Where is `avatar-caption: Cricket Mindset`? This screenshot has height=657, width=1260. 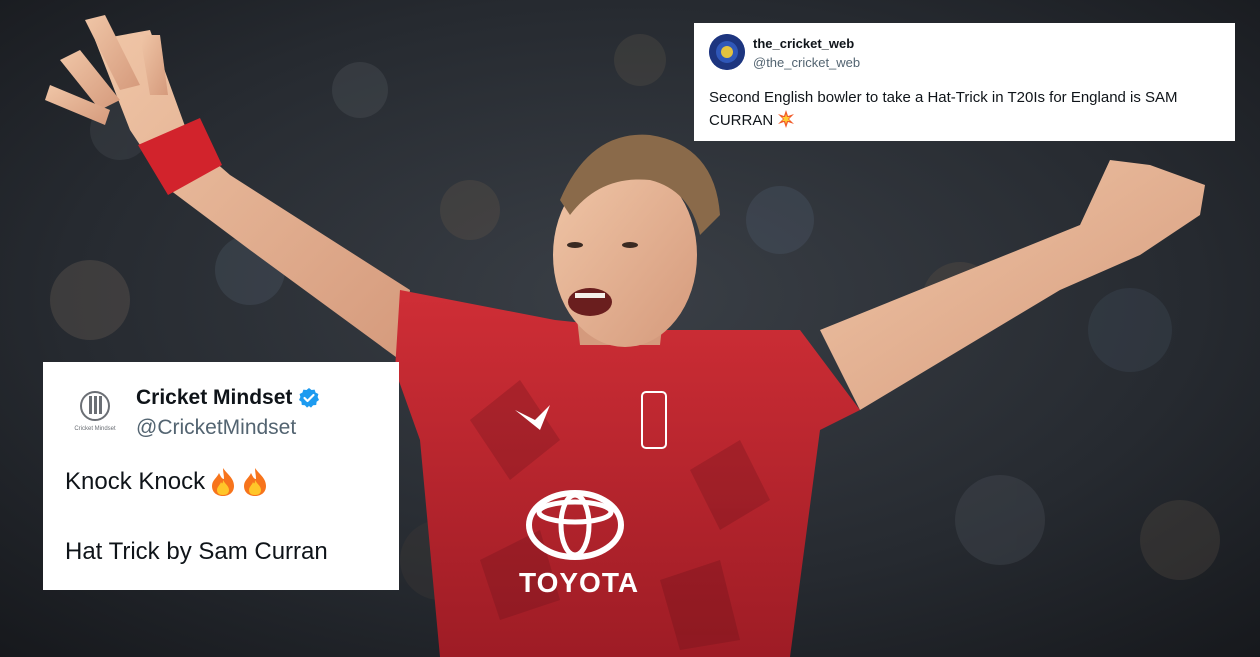 avatar-caption: Cricket Mindset is located at coordinates (95, 429).